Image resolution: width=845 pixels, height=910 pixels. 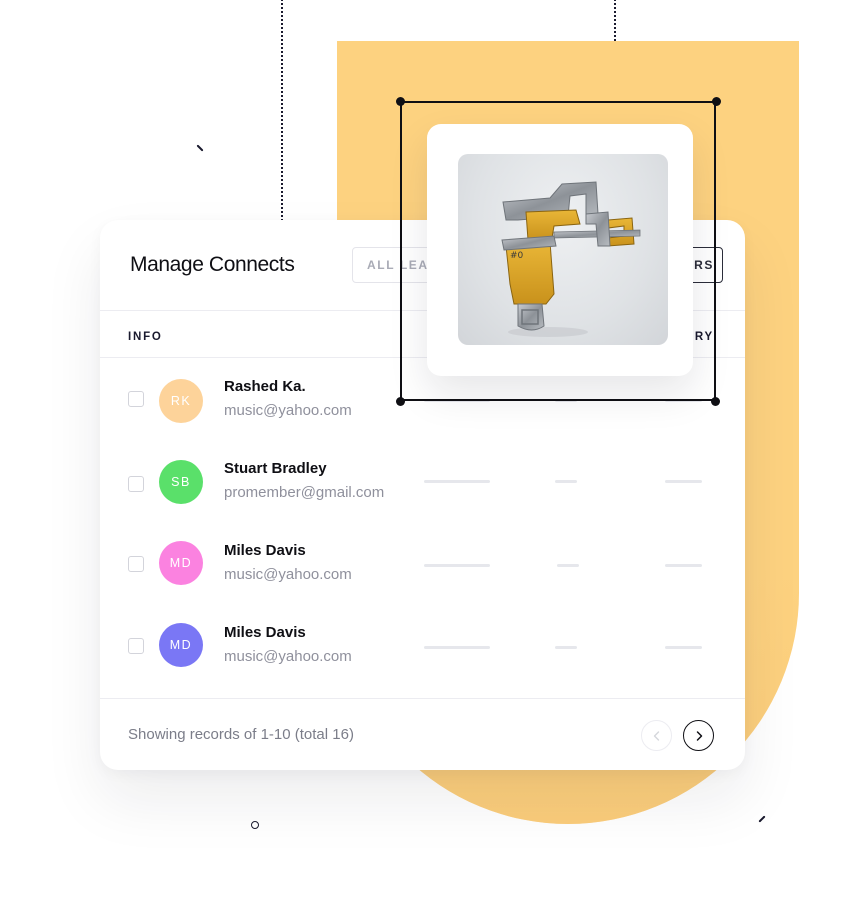 What do you see at coordinates (716, 101) in the screenshot?
I see `resize-handle-top-right` at bounding box center [716, 101].